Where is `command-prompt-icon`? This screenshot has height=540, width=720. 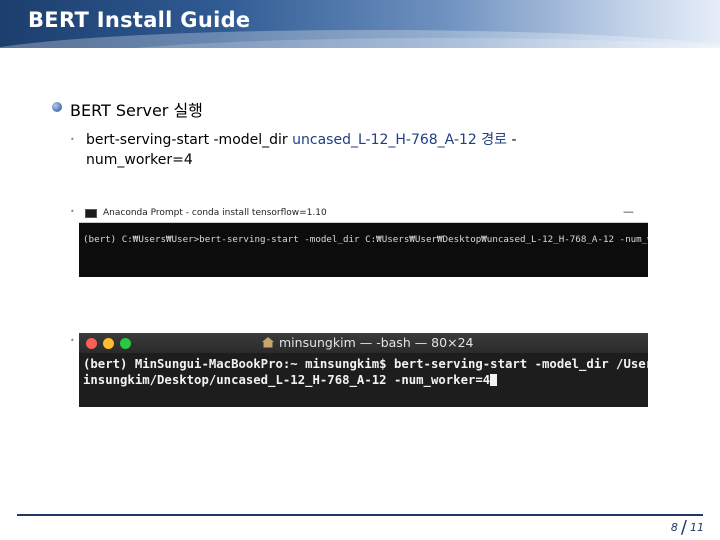 command-prompt-icon is located at coordinates (91, 213).